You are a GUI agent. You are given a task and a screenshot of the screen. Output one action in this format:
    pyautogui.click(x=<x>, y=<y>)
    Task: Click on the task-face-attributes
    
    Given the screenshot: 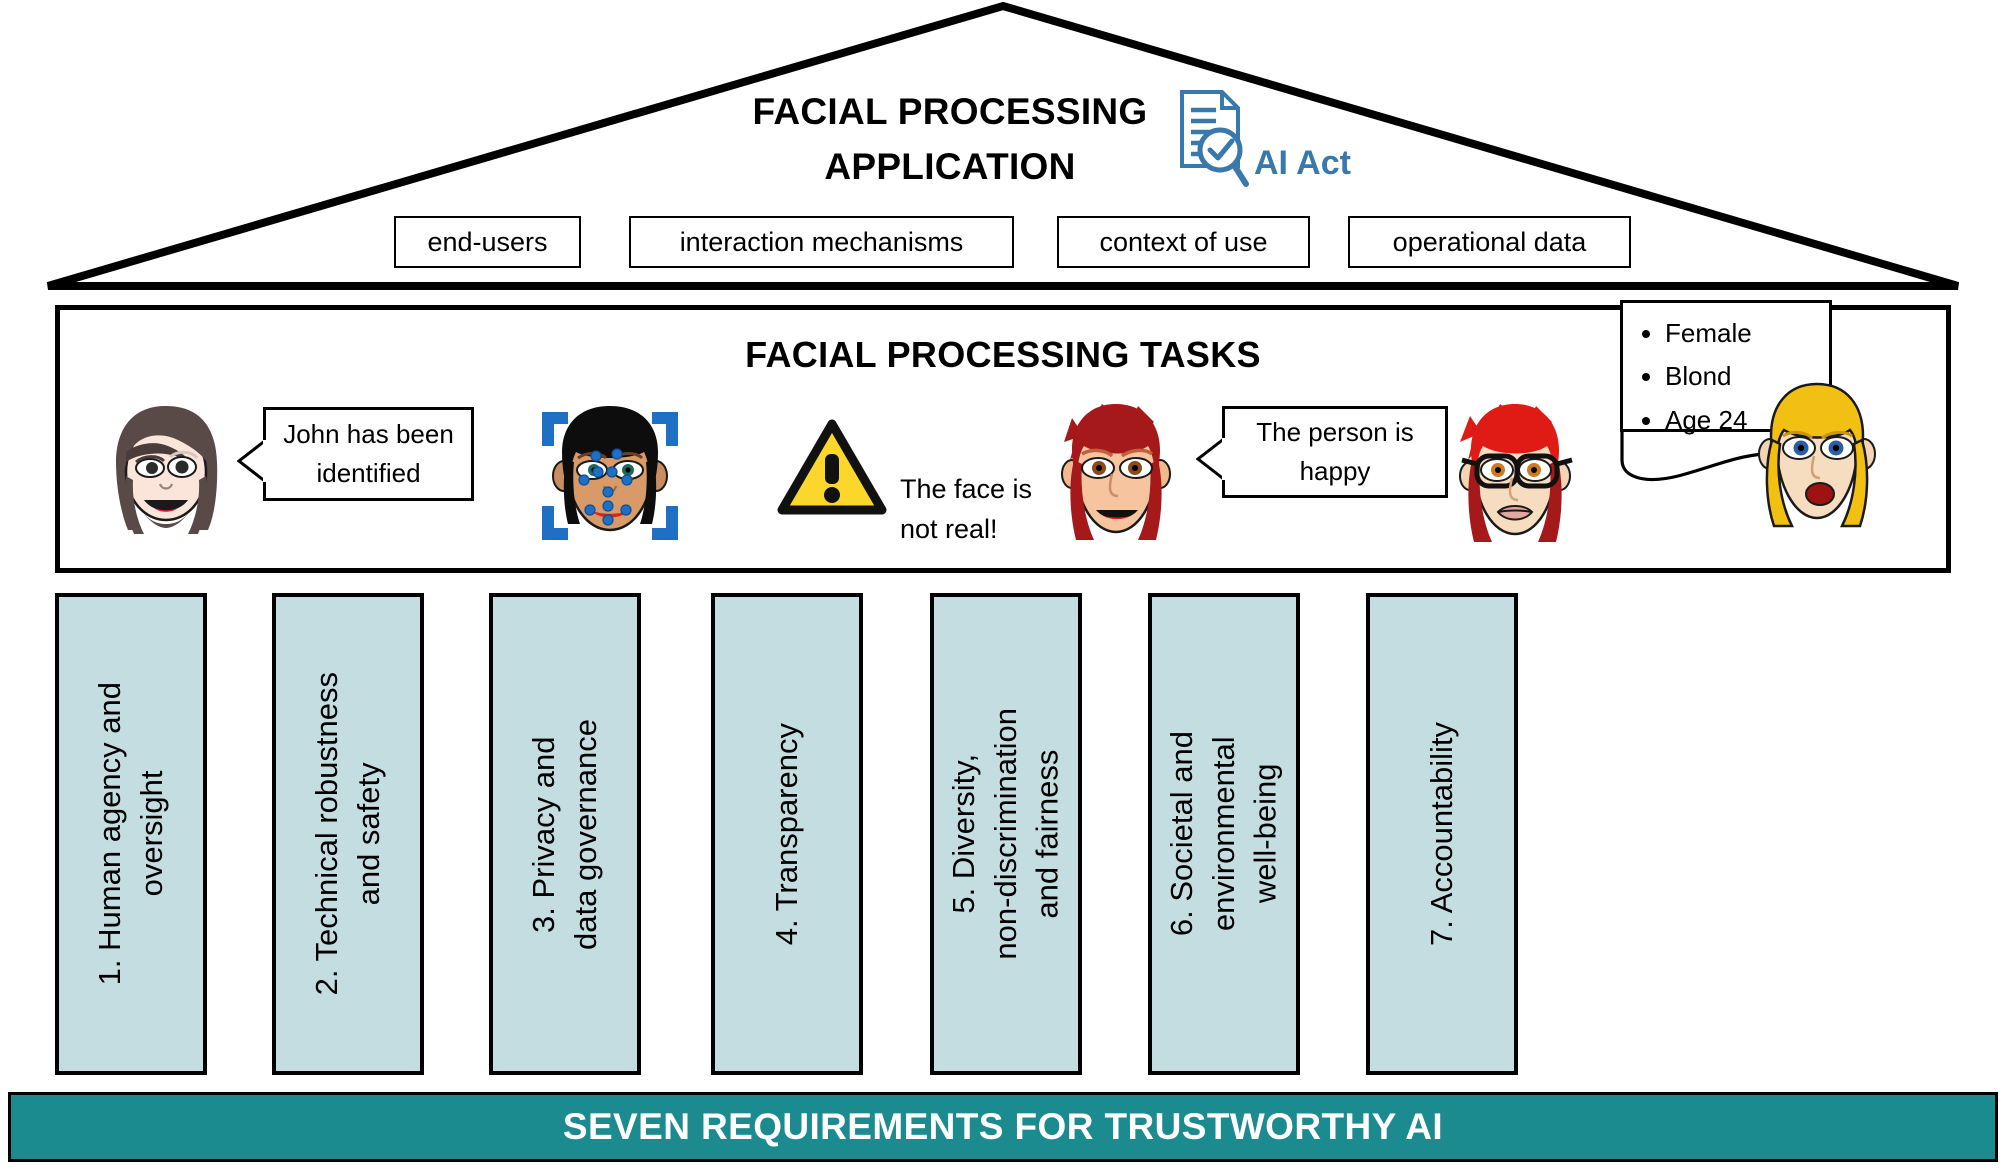 What is the action you would take?
    pyautogui.click(x=1515, y=474)
    